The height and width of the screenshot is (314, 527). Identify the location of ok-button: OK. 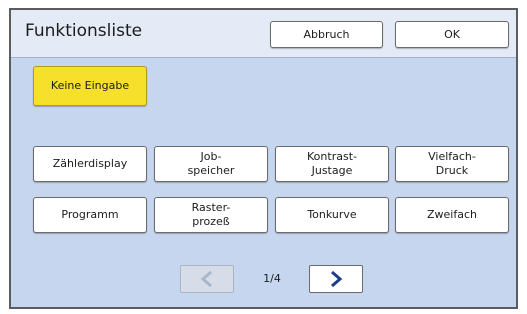
(452, 34).